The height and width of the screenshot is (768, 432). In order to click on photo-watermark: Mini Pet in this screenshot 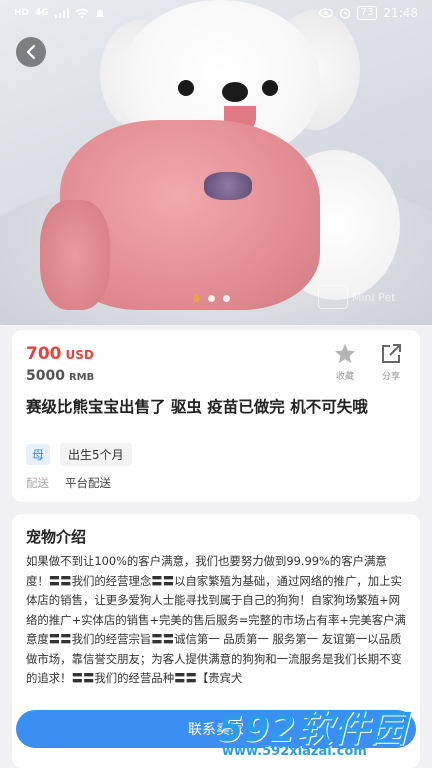, I will do `click(356, 297)`.